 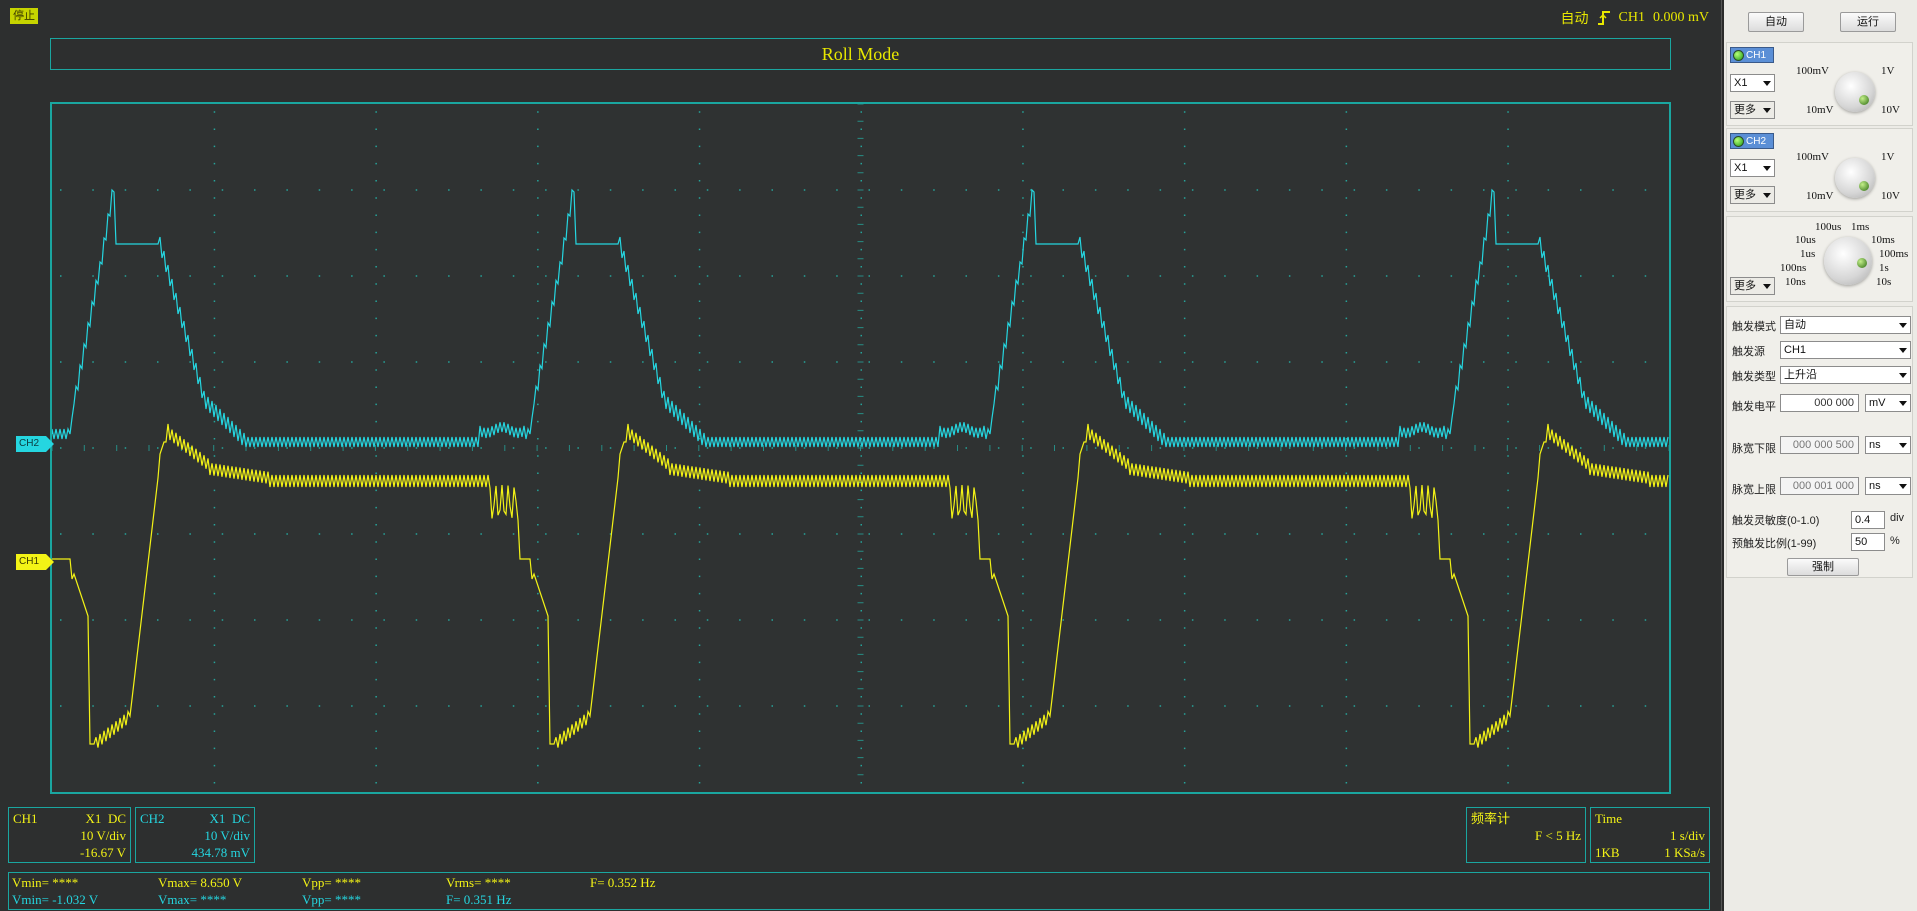 I want to click on trigger-channel-status: CH1, so click(x=1631, y=17).